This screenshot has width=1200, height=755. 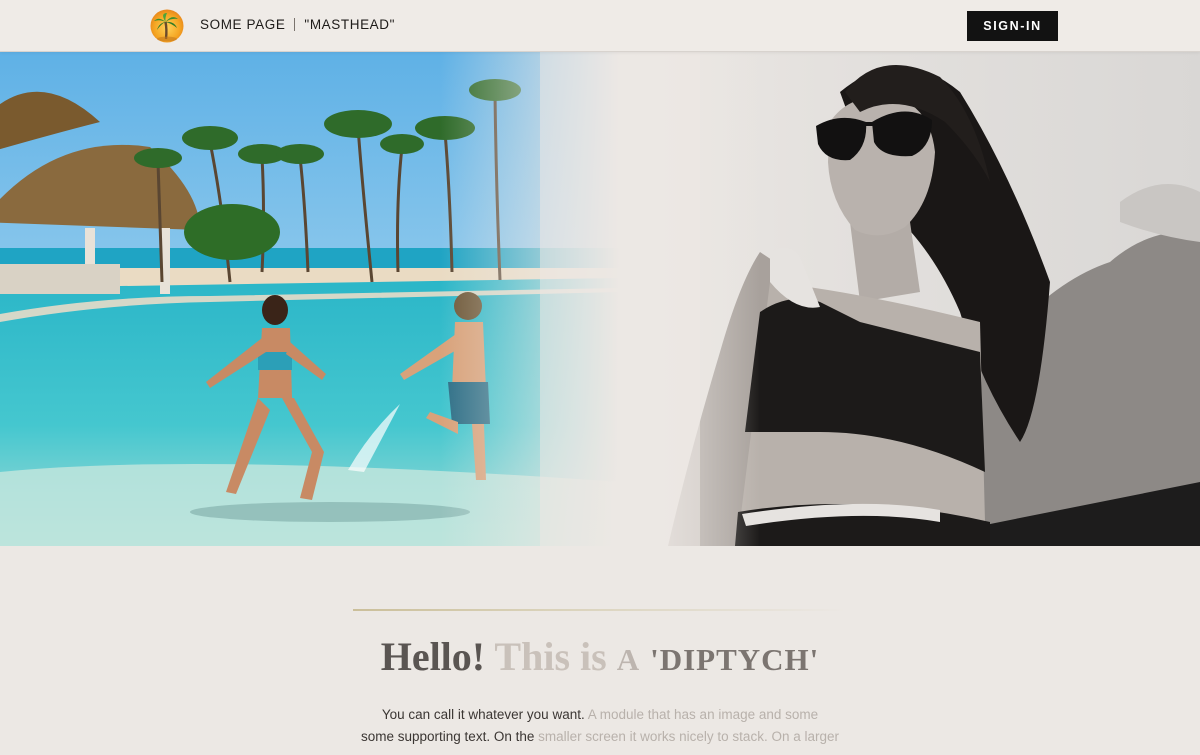 I want to click on heading-article: A, so click(x=628, y=659).